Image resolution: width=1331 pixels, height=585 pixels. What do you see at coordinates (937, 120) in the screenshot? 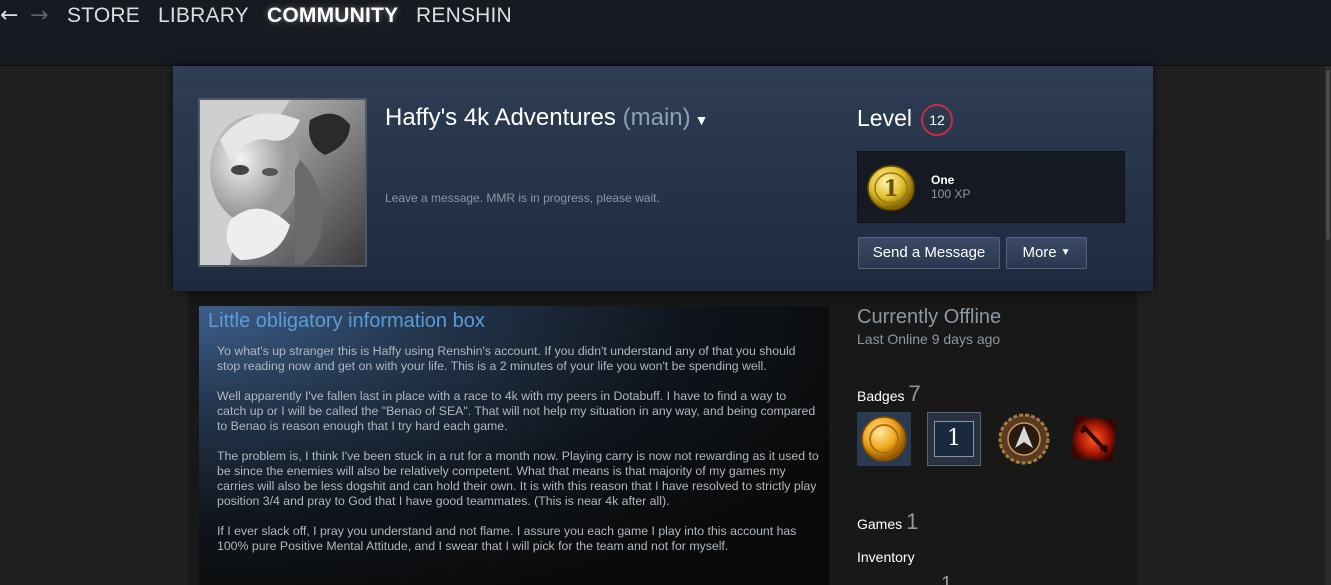
I see `level-badge: 12` at bounding box center [937, 120].